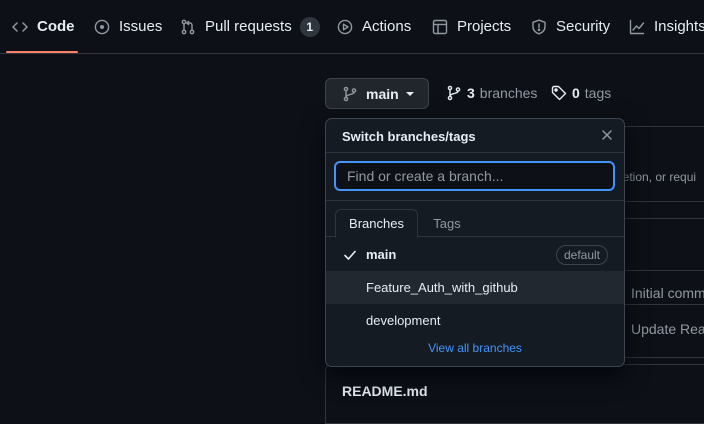 The height and width of the screenshot is (424, 704). I want to click on play-icon, so click(345, 26).